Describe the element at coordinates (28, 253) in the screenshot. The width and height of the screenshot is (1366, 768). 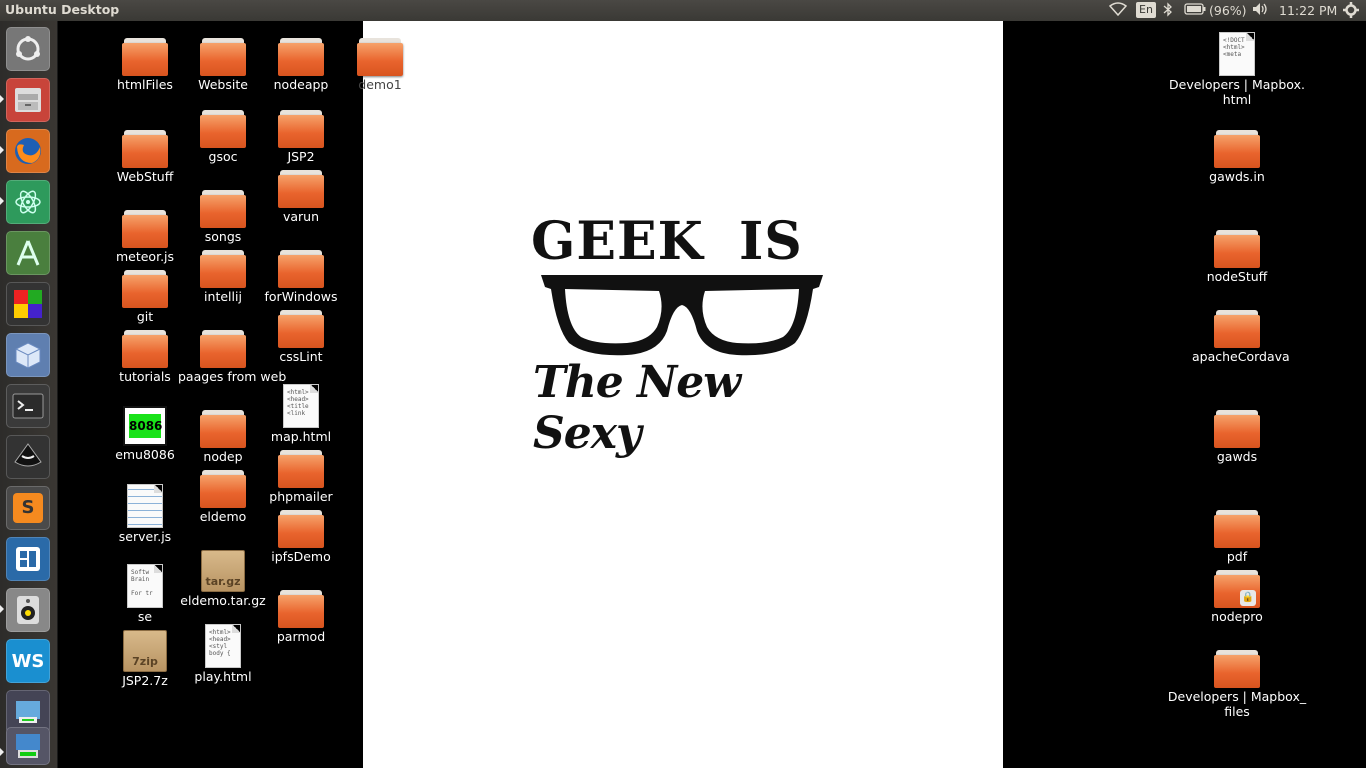
I see `android-studio-icon` at that location.